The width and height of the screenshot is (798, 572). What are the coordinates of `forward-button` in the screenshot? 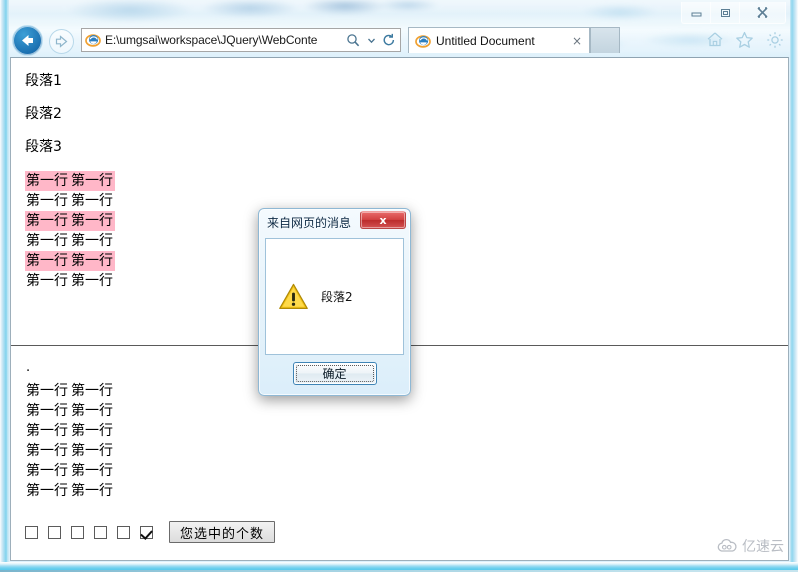 It's located at (61, 41).